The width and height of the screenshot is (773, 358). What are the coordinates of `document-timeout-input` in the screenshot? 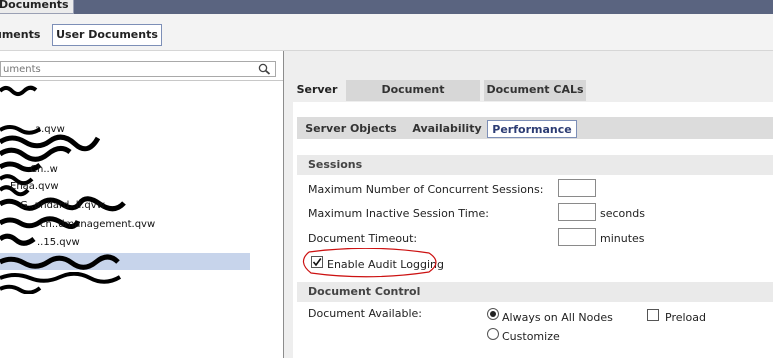 It's located at (577, 237).